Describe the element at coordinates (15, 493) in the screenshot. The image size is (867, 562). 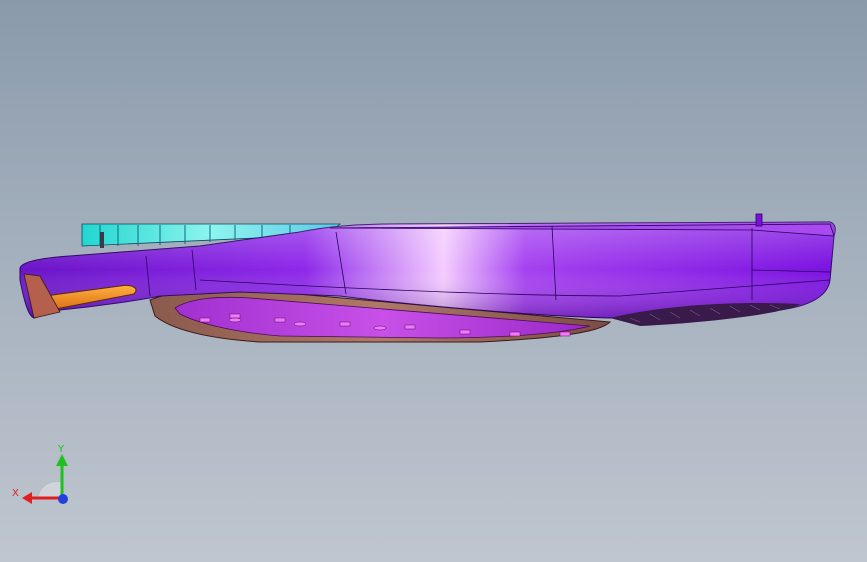
I see `x-axis-label: X` at that location.